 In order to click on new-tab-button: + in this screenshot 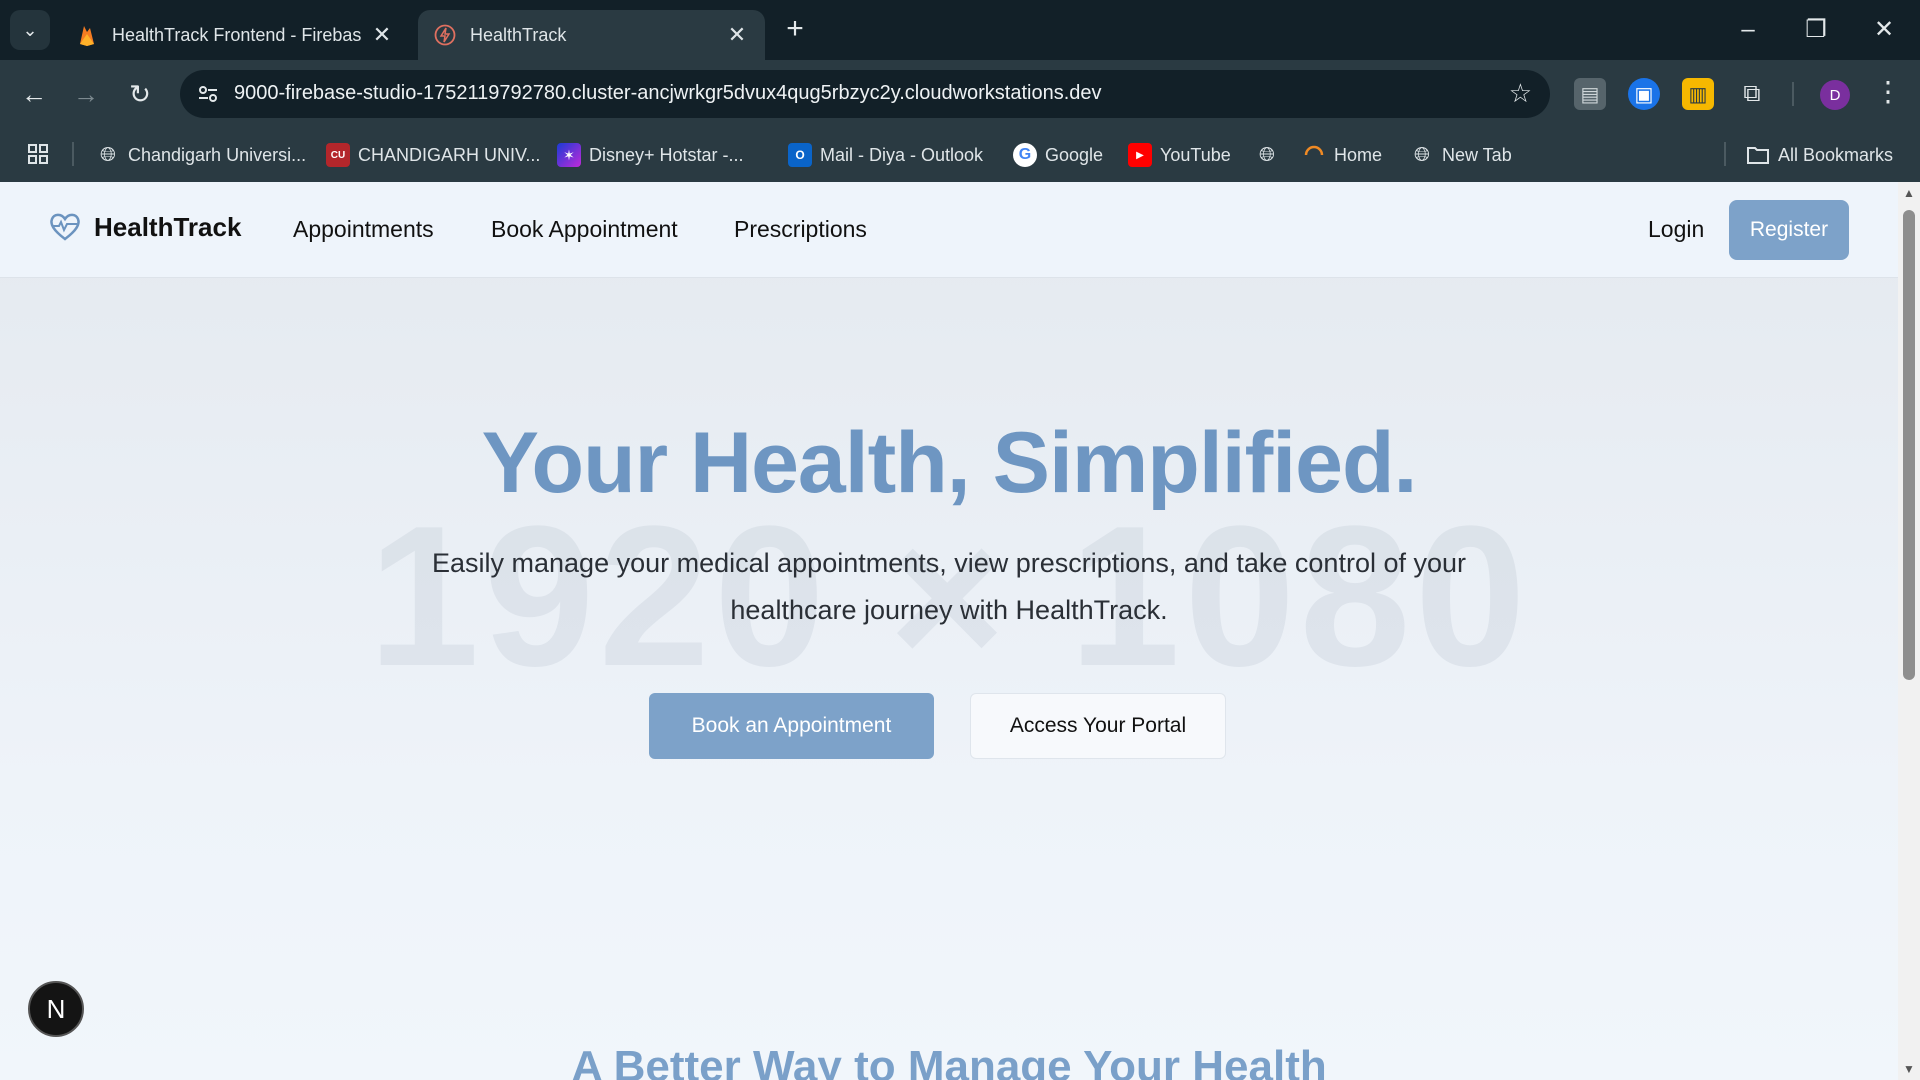, I will do `click(795, 31)`.